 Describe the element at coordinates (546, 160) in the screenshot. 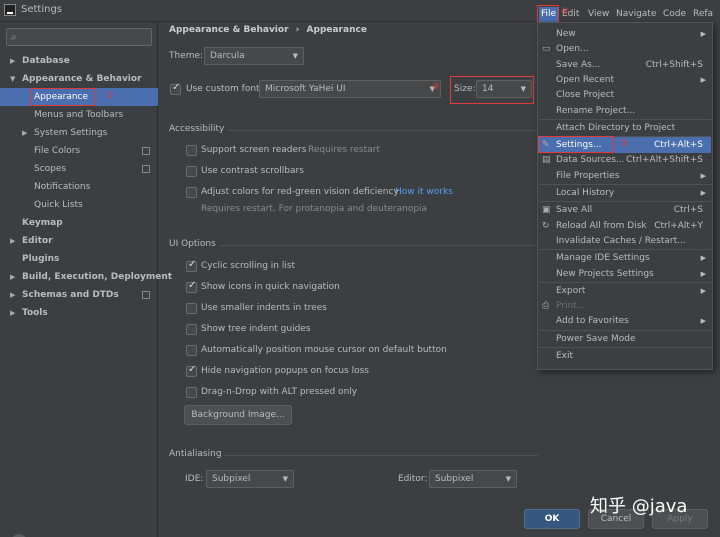

I see `database-icon: ▤` at that location.